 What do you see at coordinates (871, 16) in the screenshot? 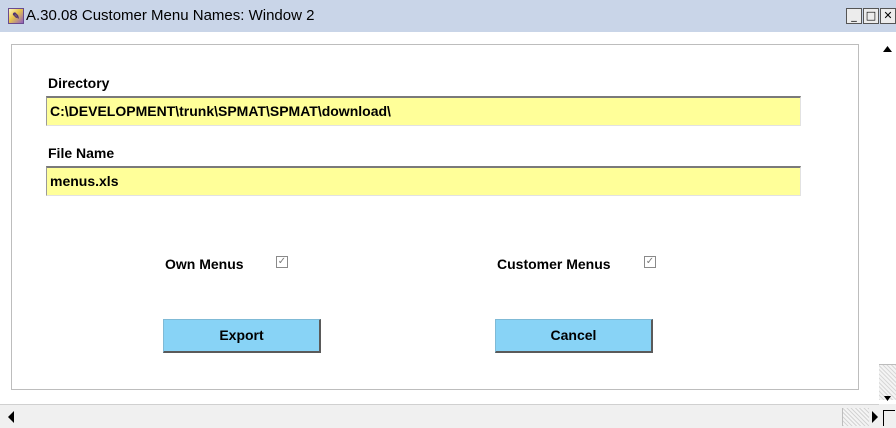
I see `maximize-button: □` at bounding box center [871, 16].